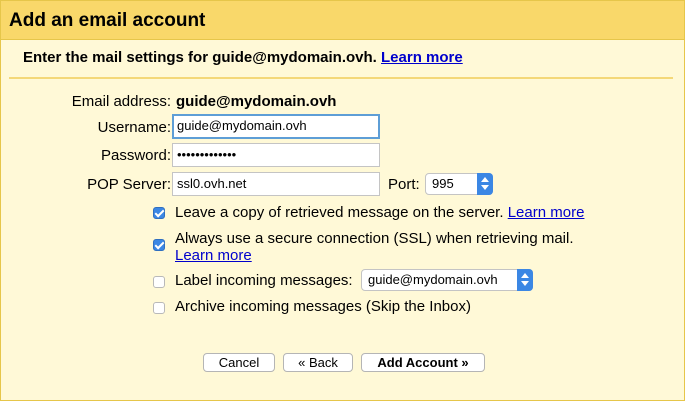 The width and height of the screenshot is (685, 401). Describe the element at coordinates (213, 255) in the screenshot. I see `learn-more-link-ssl: Learn more` at that location.